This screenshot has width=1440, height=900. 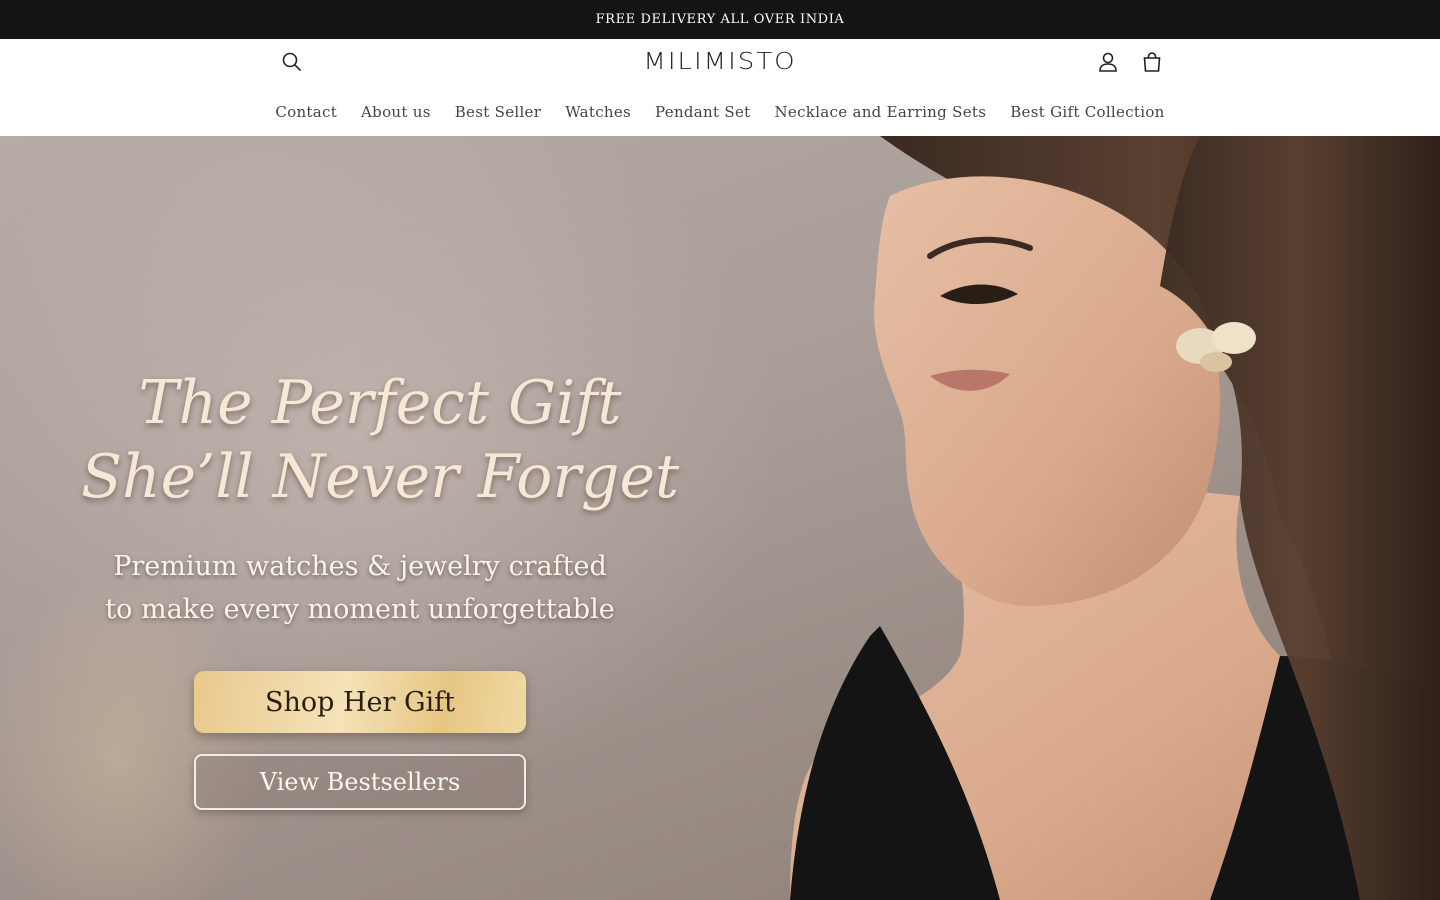 What do you see at coordinates (720, 62) in the screenshot?
I see `site-logo: MILIMISTO` at bounding box center [720, 62].